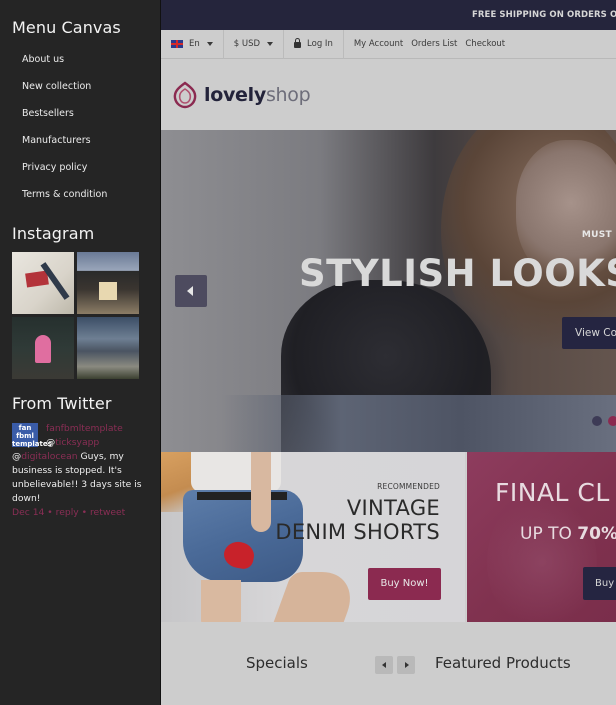 Image resolution: width=616 pixels, height=705 pixels. What do you see at coordinates (64, 146) in the screenshot?
I see `sidebar-item-manufacturers: Manufacturers` at bounding box center [64, 146].